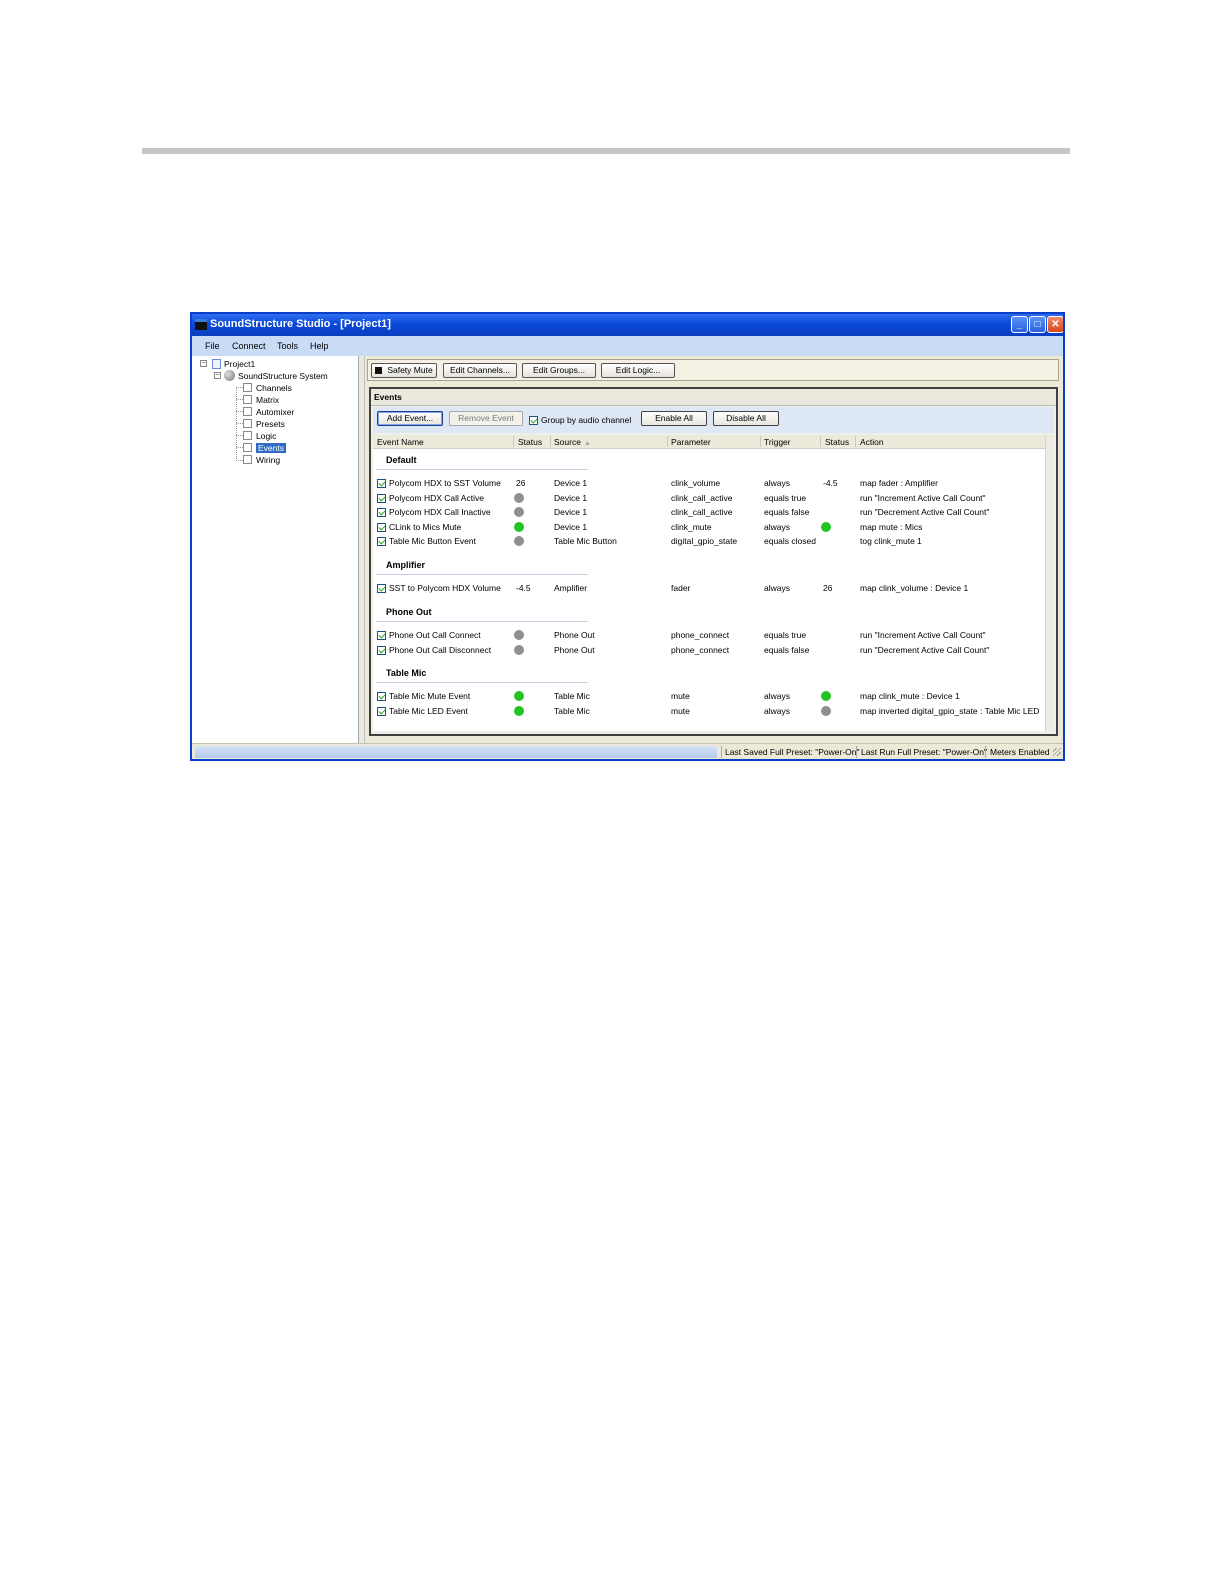 The height and width of the screenshot is (1584, 1224). Describe the element at coordinates (1055, 324) in the screenshot. I see `close-button: ✕` at that location.